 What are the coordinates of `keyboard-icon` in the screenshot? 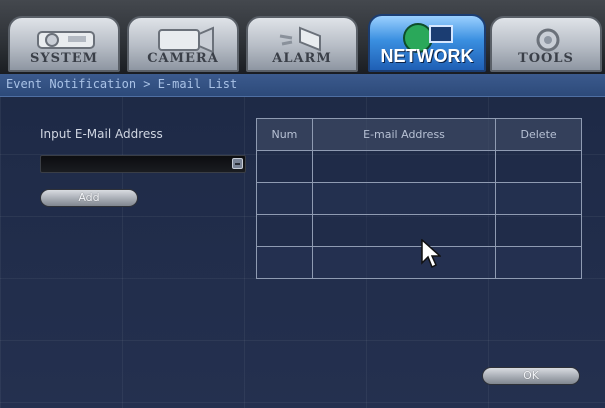 It's located at (237, 163).